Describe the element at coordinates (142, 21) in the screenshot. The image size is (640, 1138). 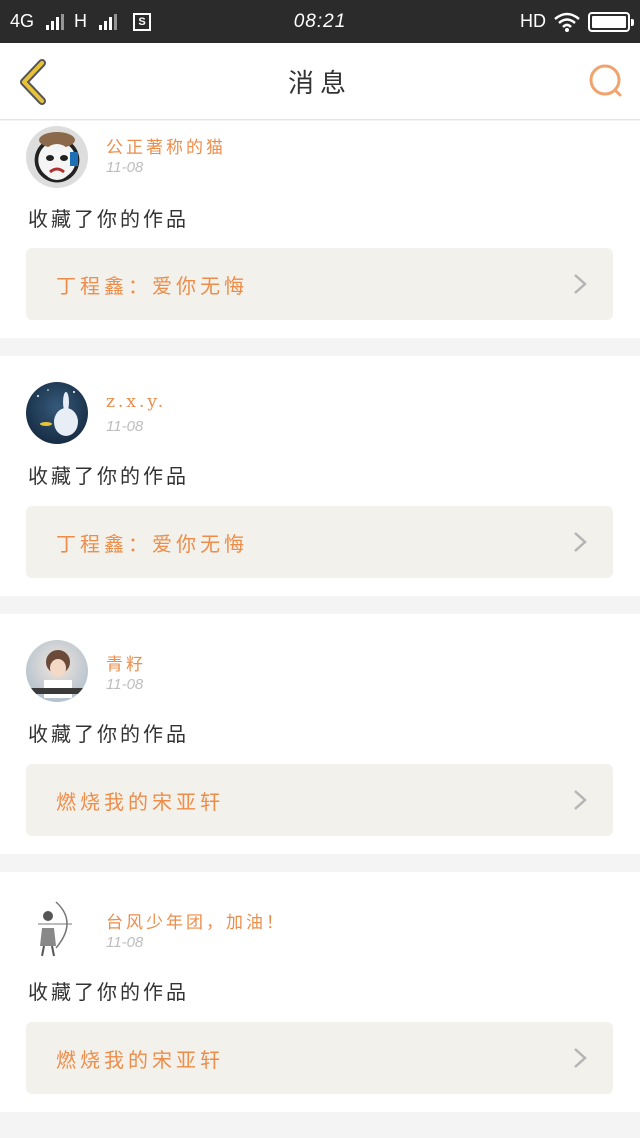
I see `sim-icon: S` at that location.